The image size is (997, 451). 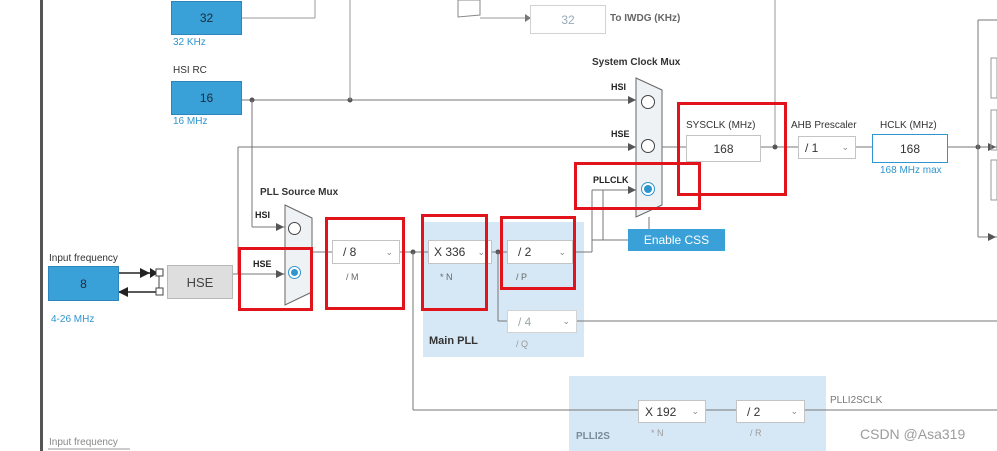 I want to click on pll-source-mux-title: PLL Source Mux, so click(x=299, y=192).